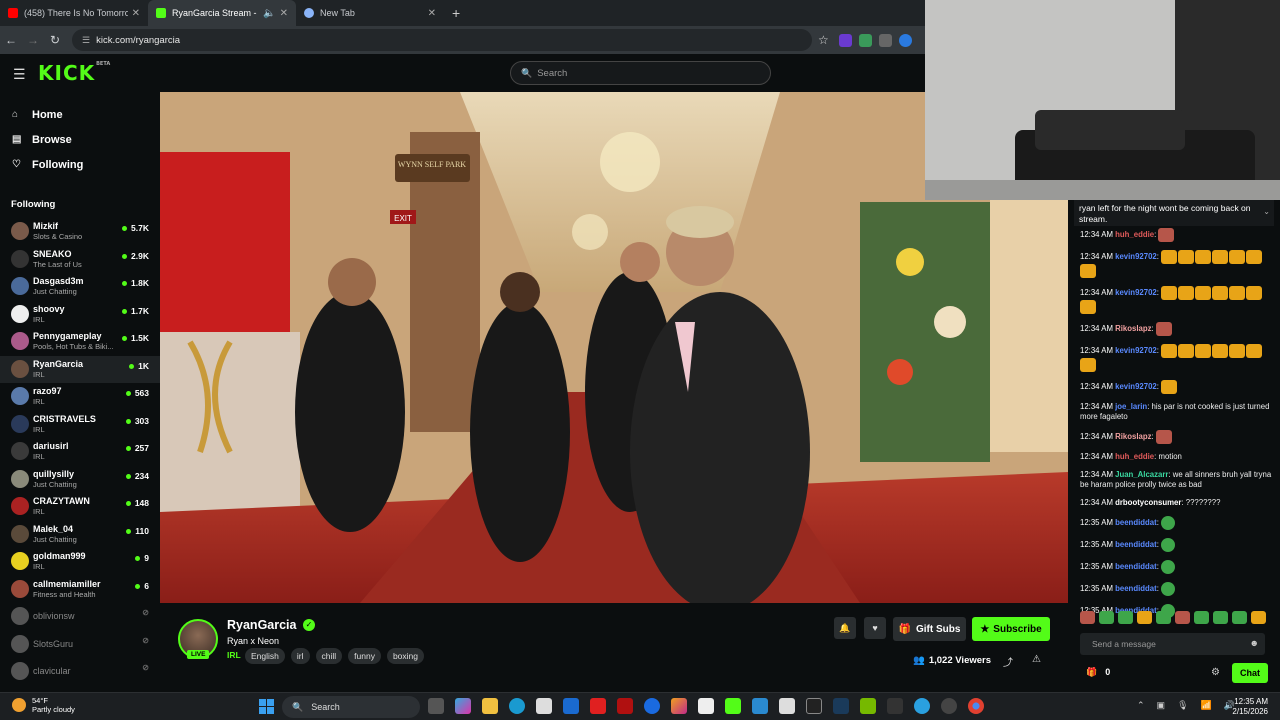 The height and width of the screenshot is (720, 1280). I want to click on share-icon: ⤴, so click(1008, 661).